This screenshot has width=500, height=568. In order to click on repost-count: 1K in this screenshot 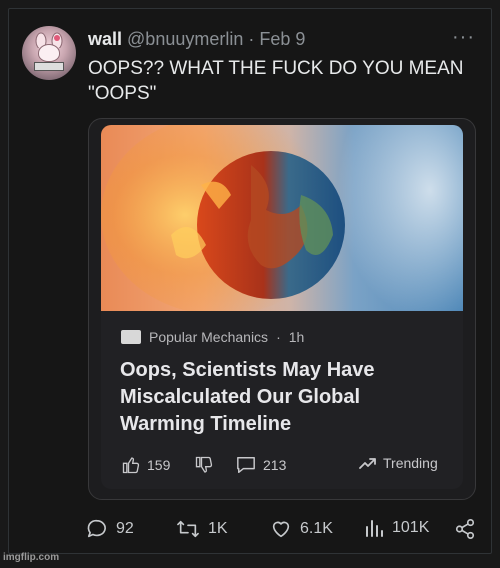, I will do `click(218, 528)`.